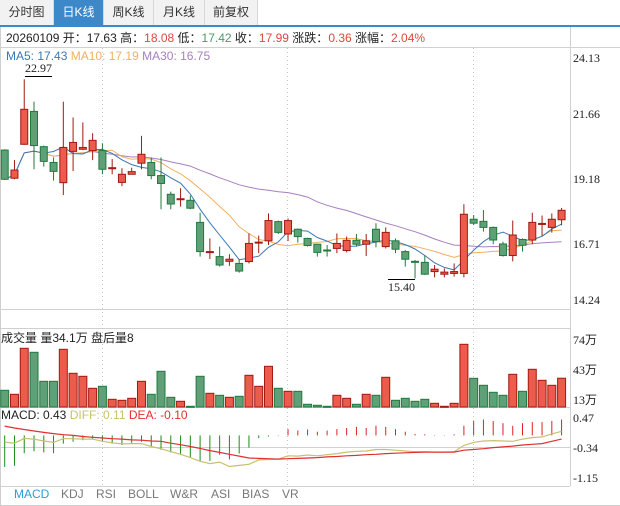 The width and height of the screenshot is (620, 506). What do you see at coordinates (97, 415) in the screenshot?
I see `diff-value: DIFF: 0.11` at bounding box center [97, 415].